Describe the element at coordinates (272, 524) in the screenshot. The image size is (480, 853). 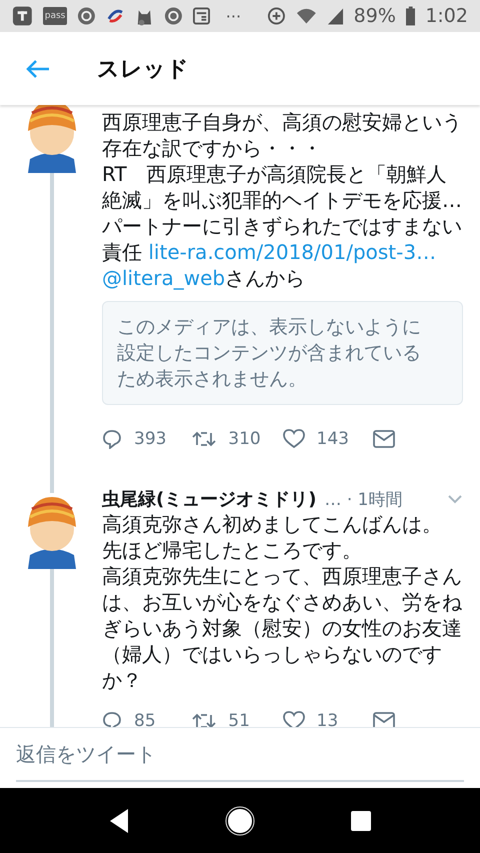
I see `tweet-text: 高須克弥さん初めましてこんばんは。` at that location.